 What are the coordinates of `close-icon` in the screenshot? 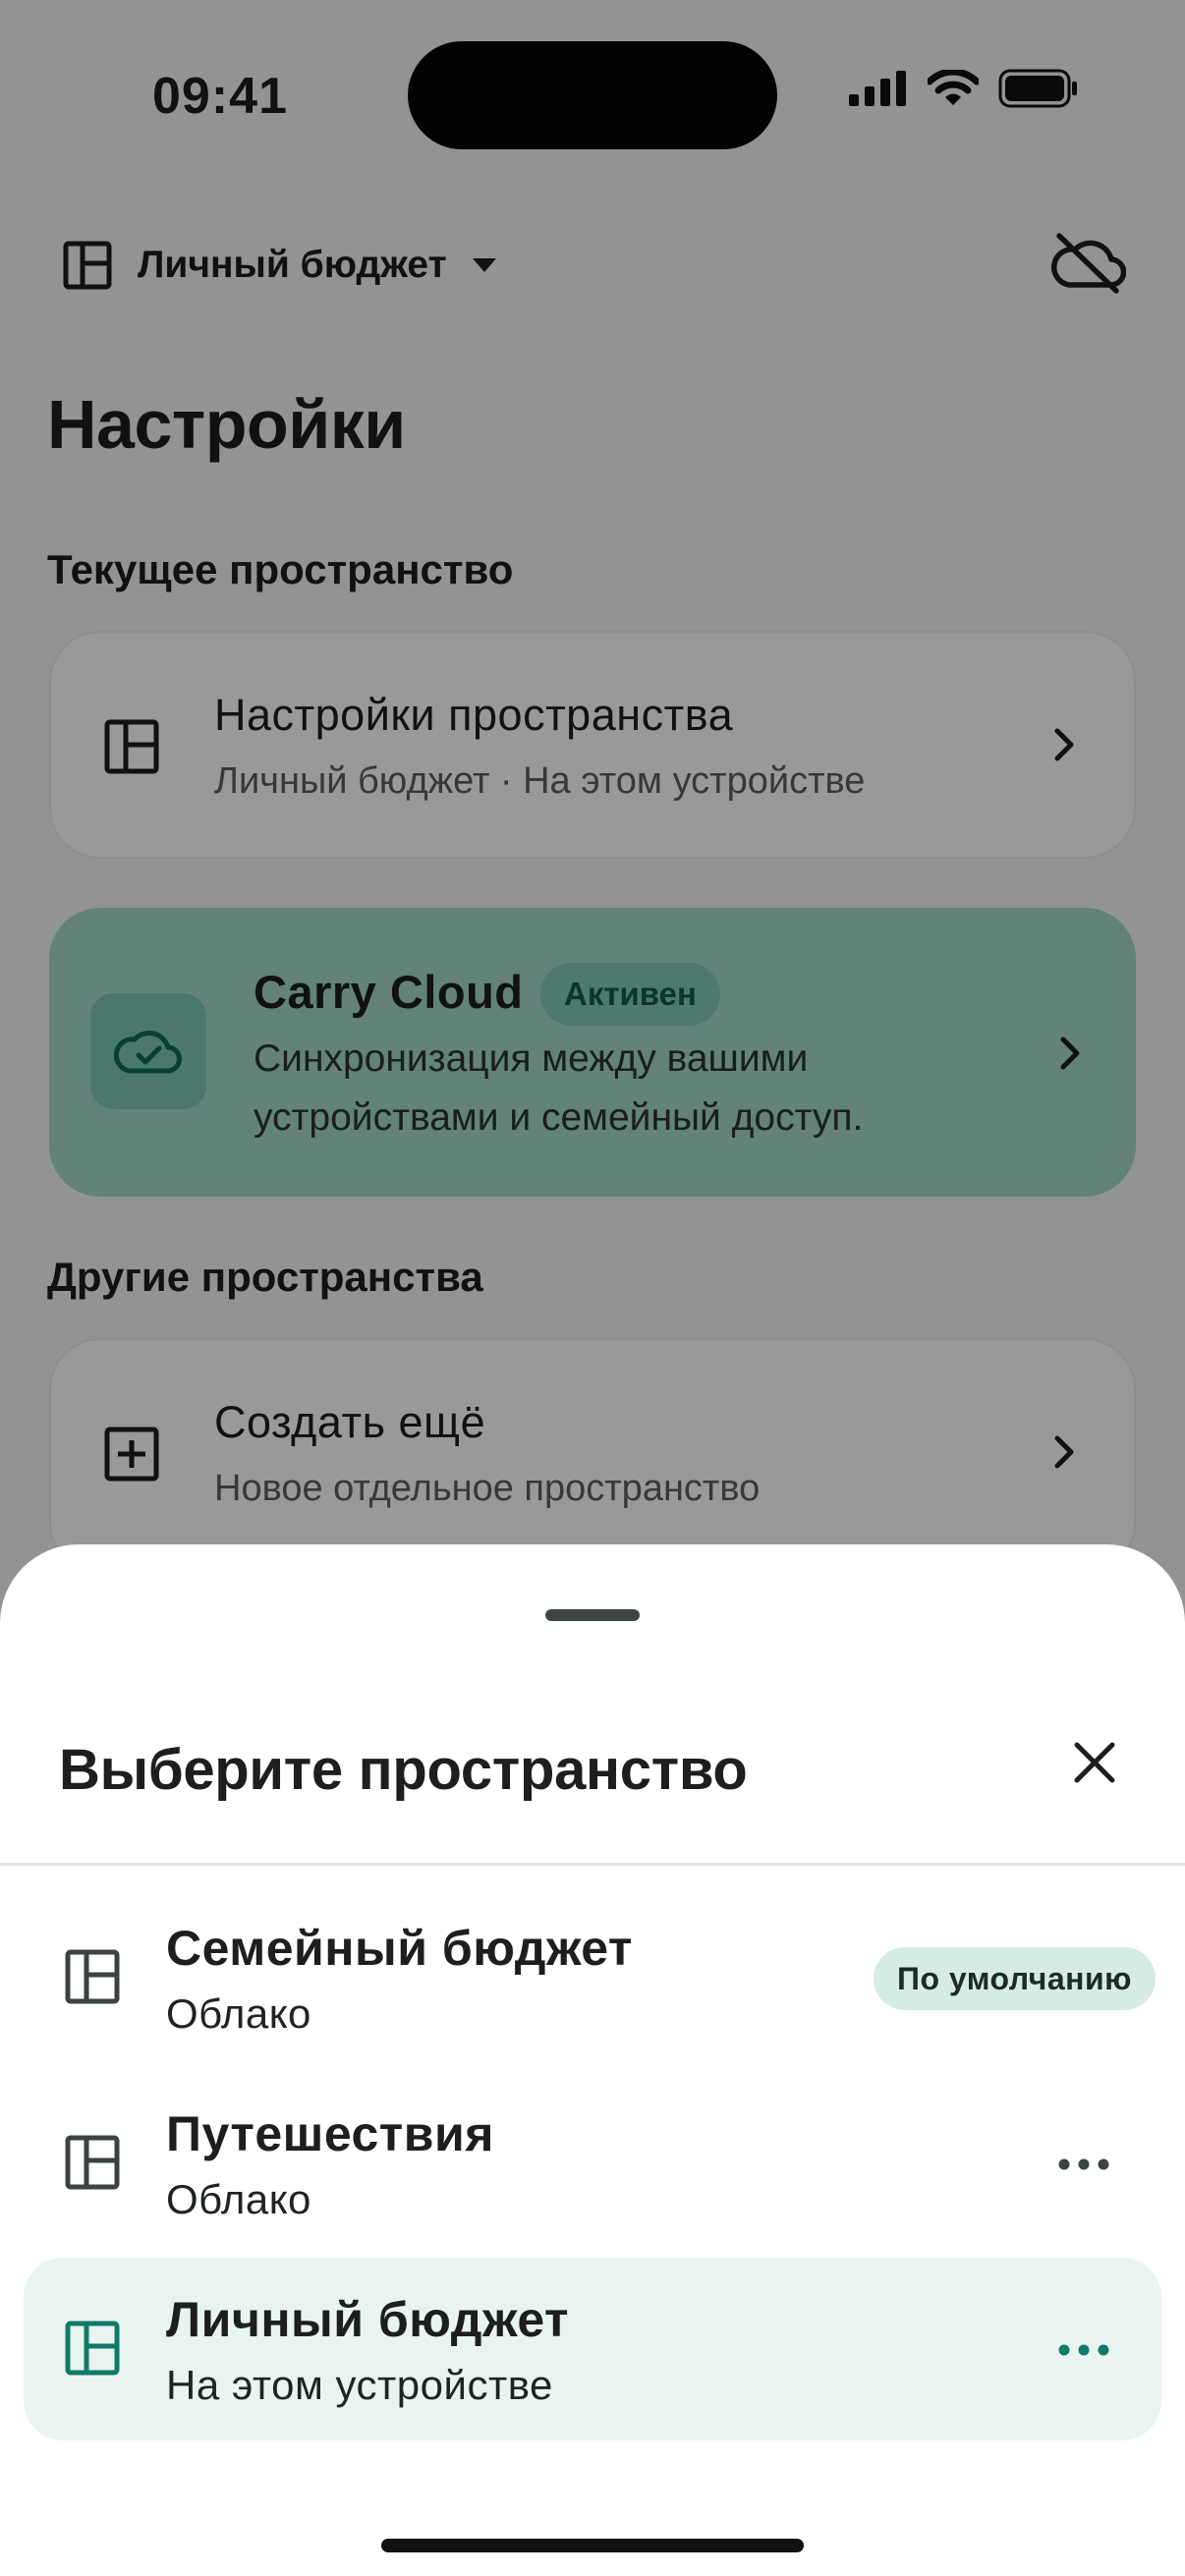 It's located at (1095, 1762).